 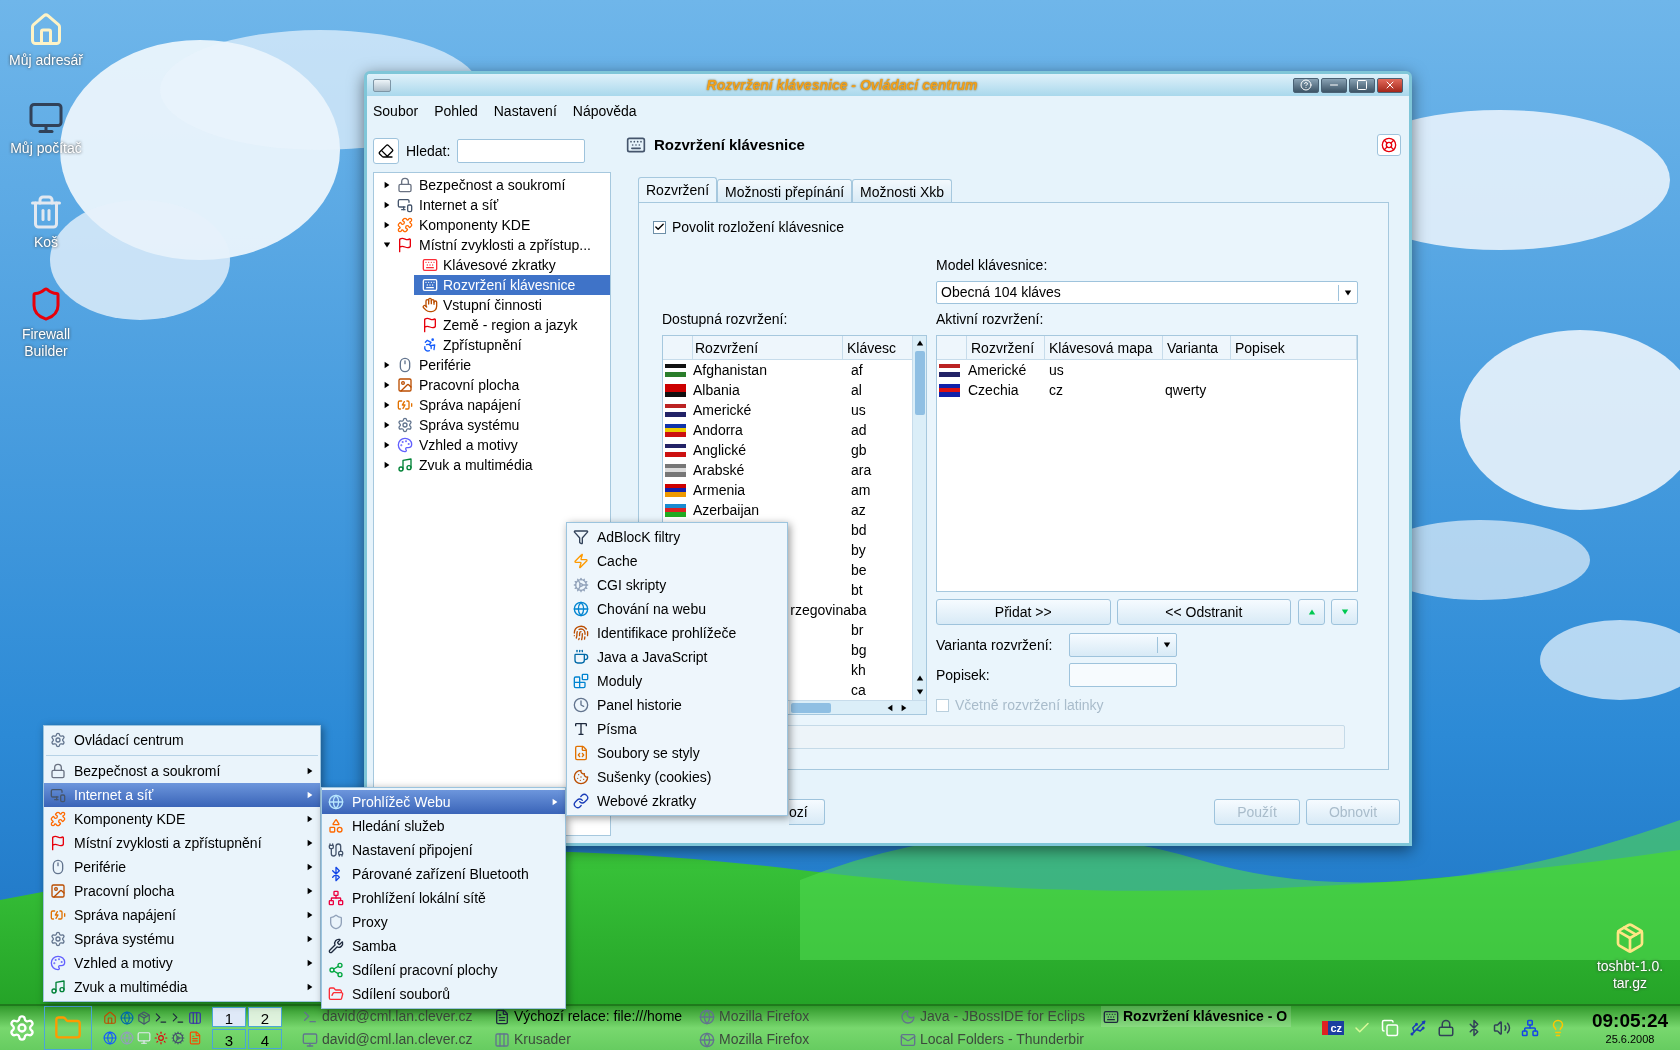 I want to click on caption-field, so click(x=1123, y=675).